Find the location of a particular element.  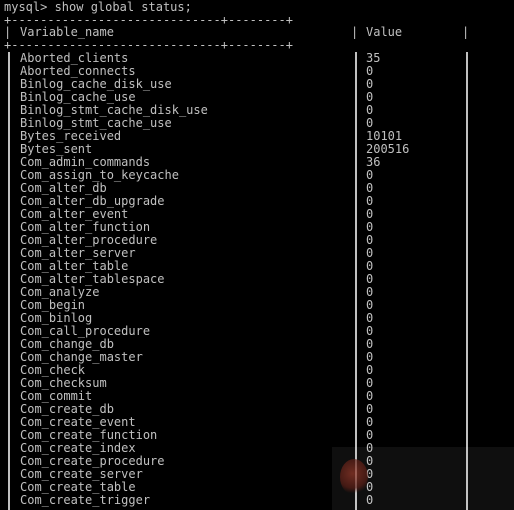

header-middle-pipe: | is located at coordinates (355, 32).